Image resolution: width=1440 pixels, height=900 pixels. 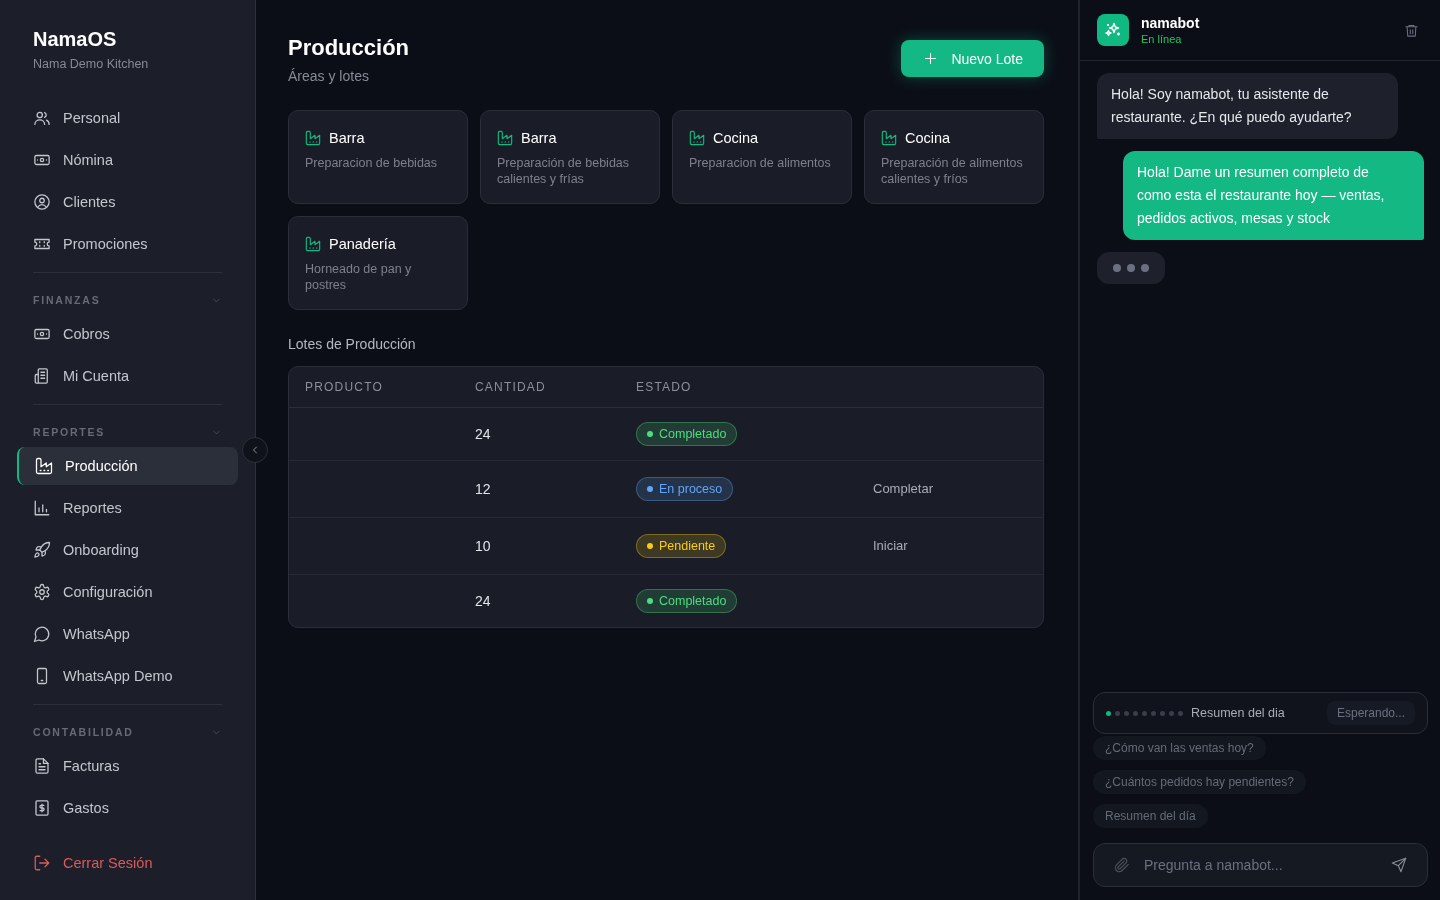 I want to click on column-header: ESTADO, so click(x=664, y=387).